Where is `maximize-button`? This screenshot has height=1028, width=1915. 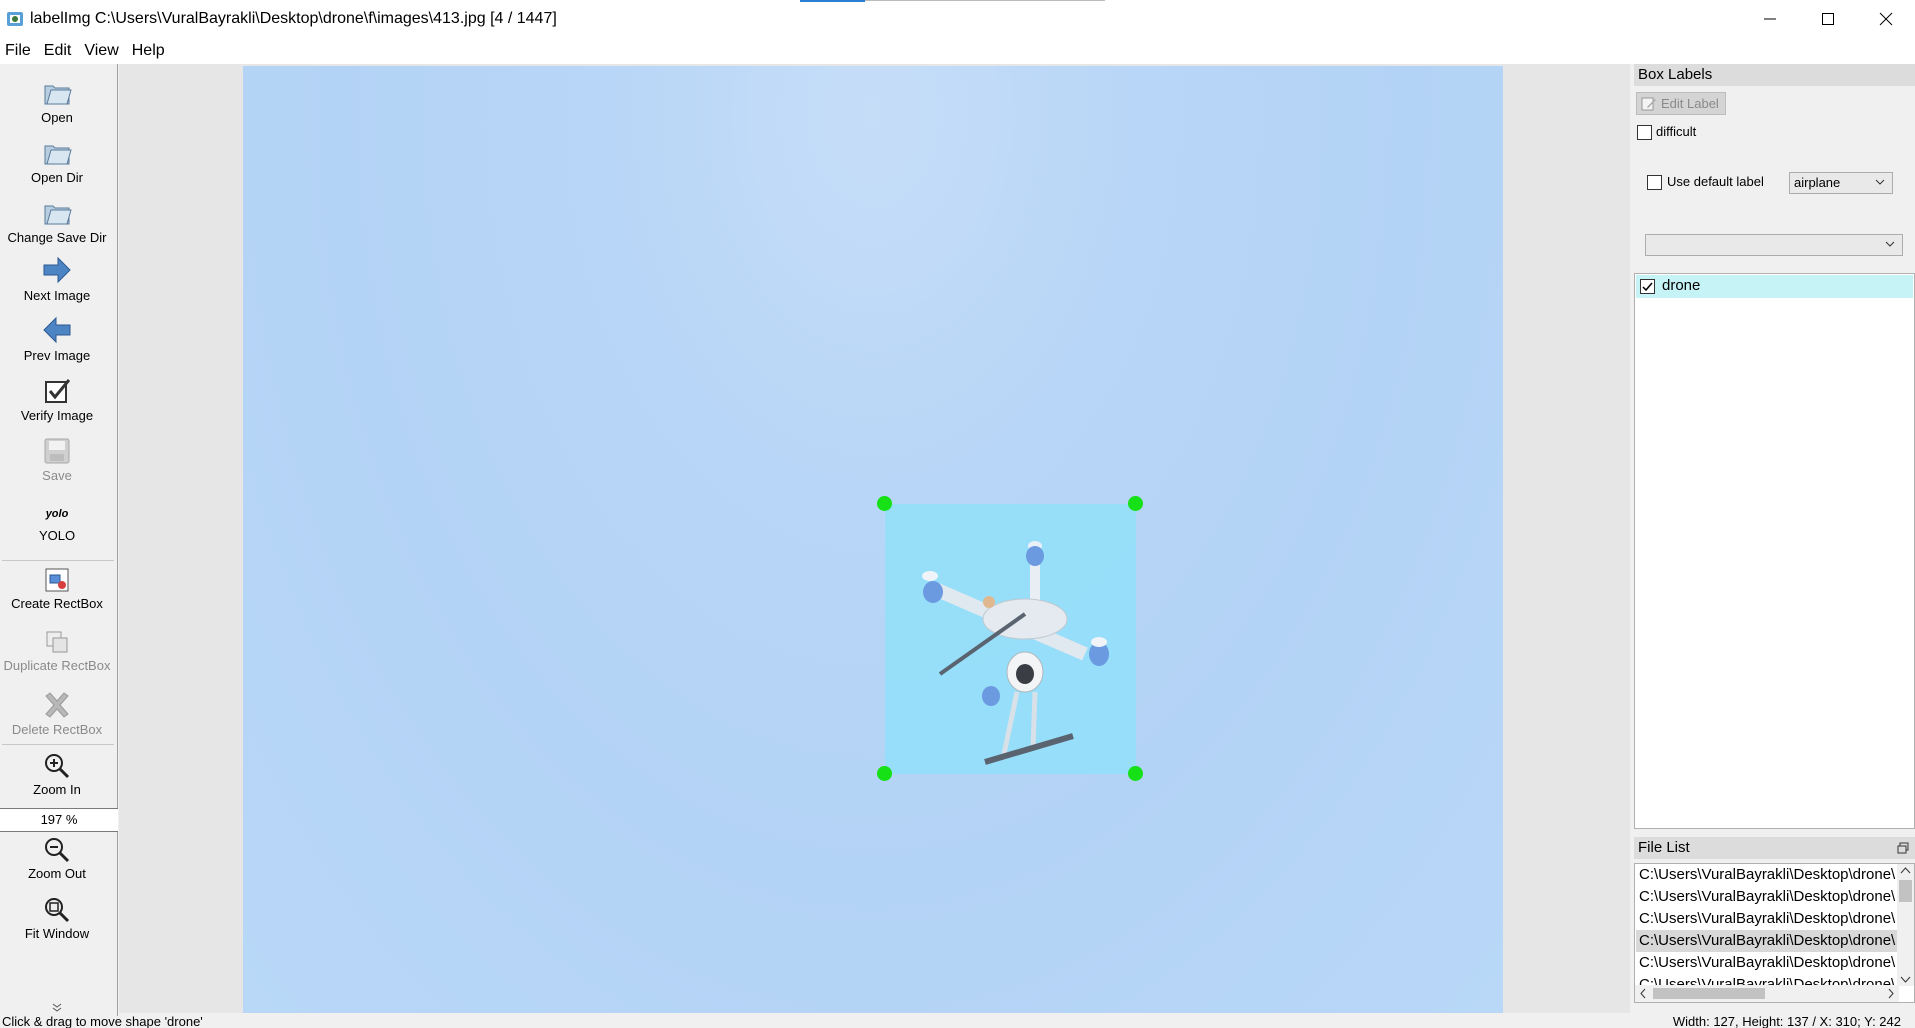
maximize-button is located at coordinates (1828, 19).